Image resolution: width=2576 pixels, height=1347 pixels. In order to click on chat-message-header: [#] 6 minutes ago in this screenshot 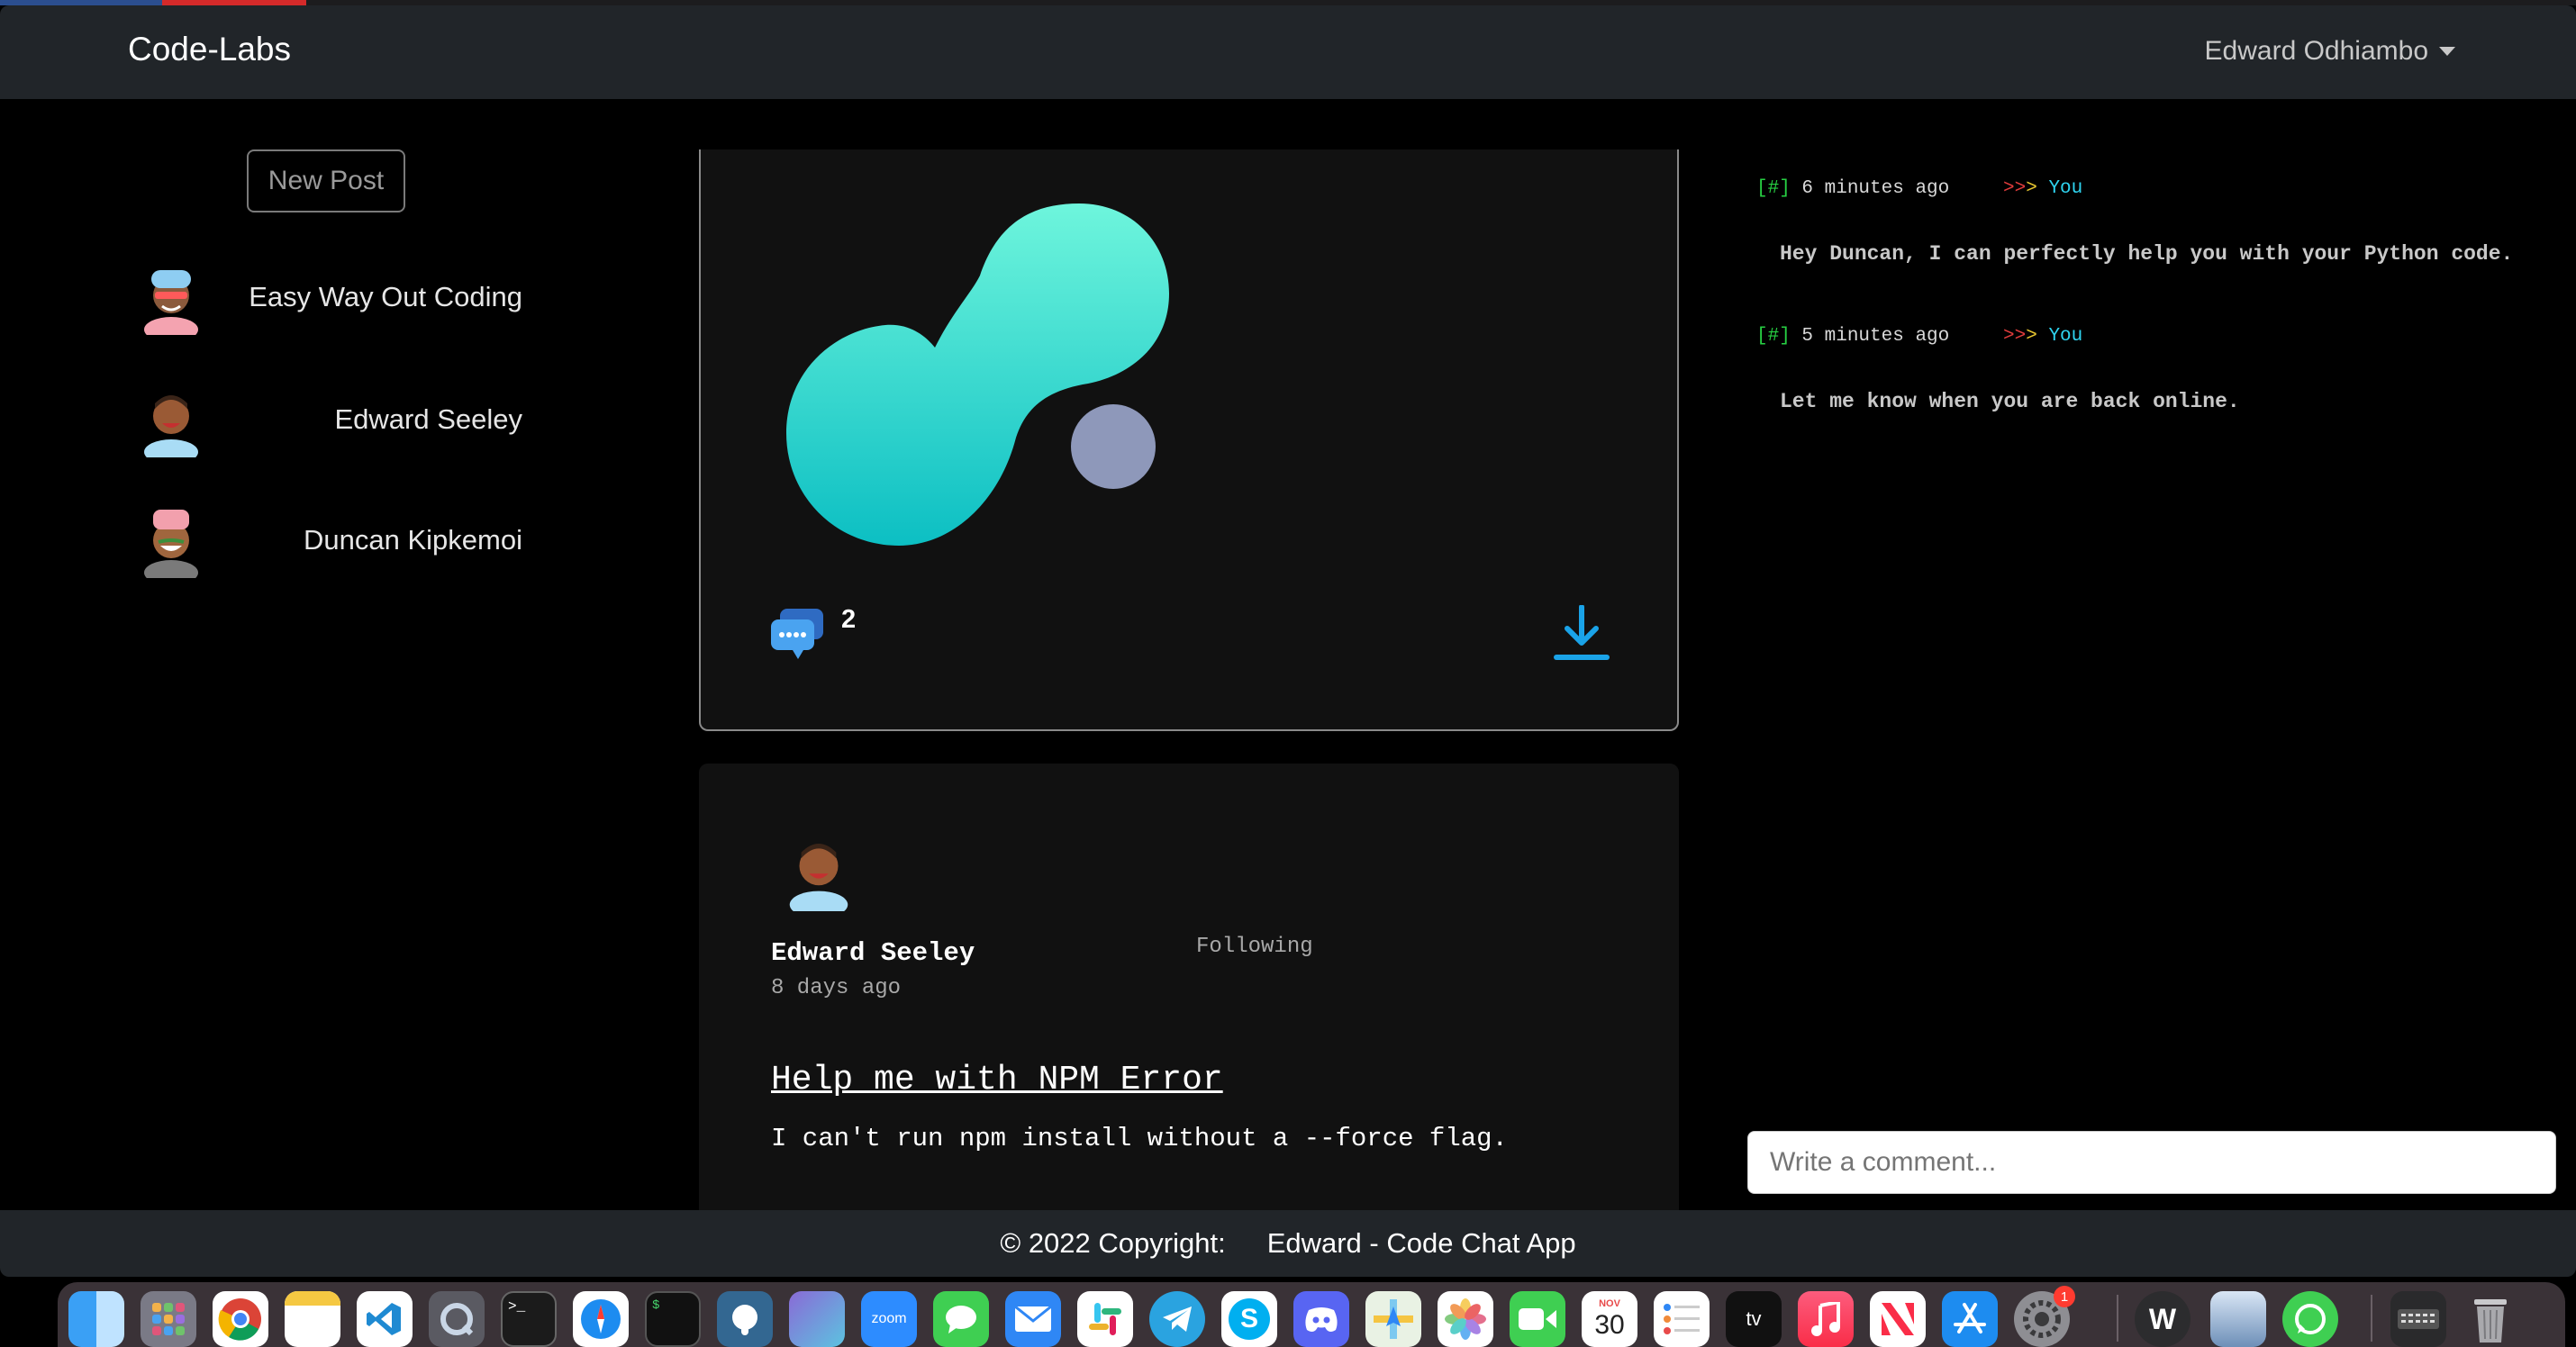, I will do `click(1852, 188)`.